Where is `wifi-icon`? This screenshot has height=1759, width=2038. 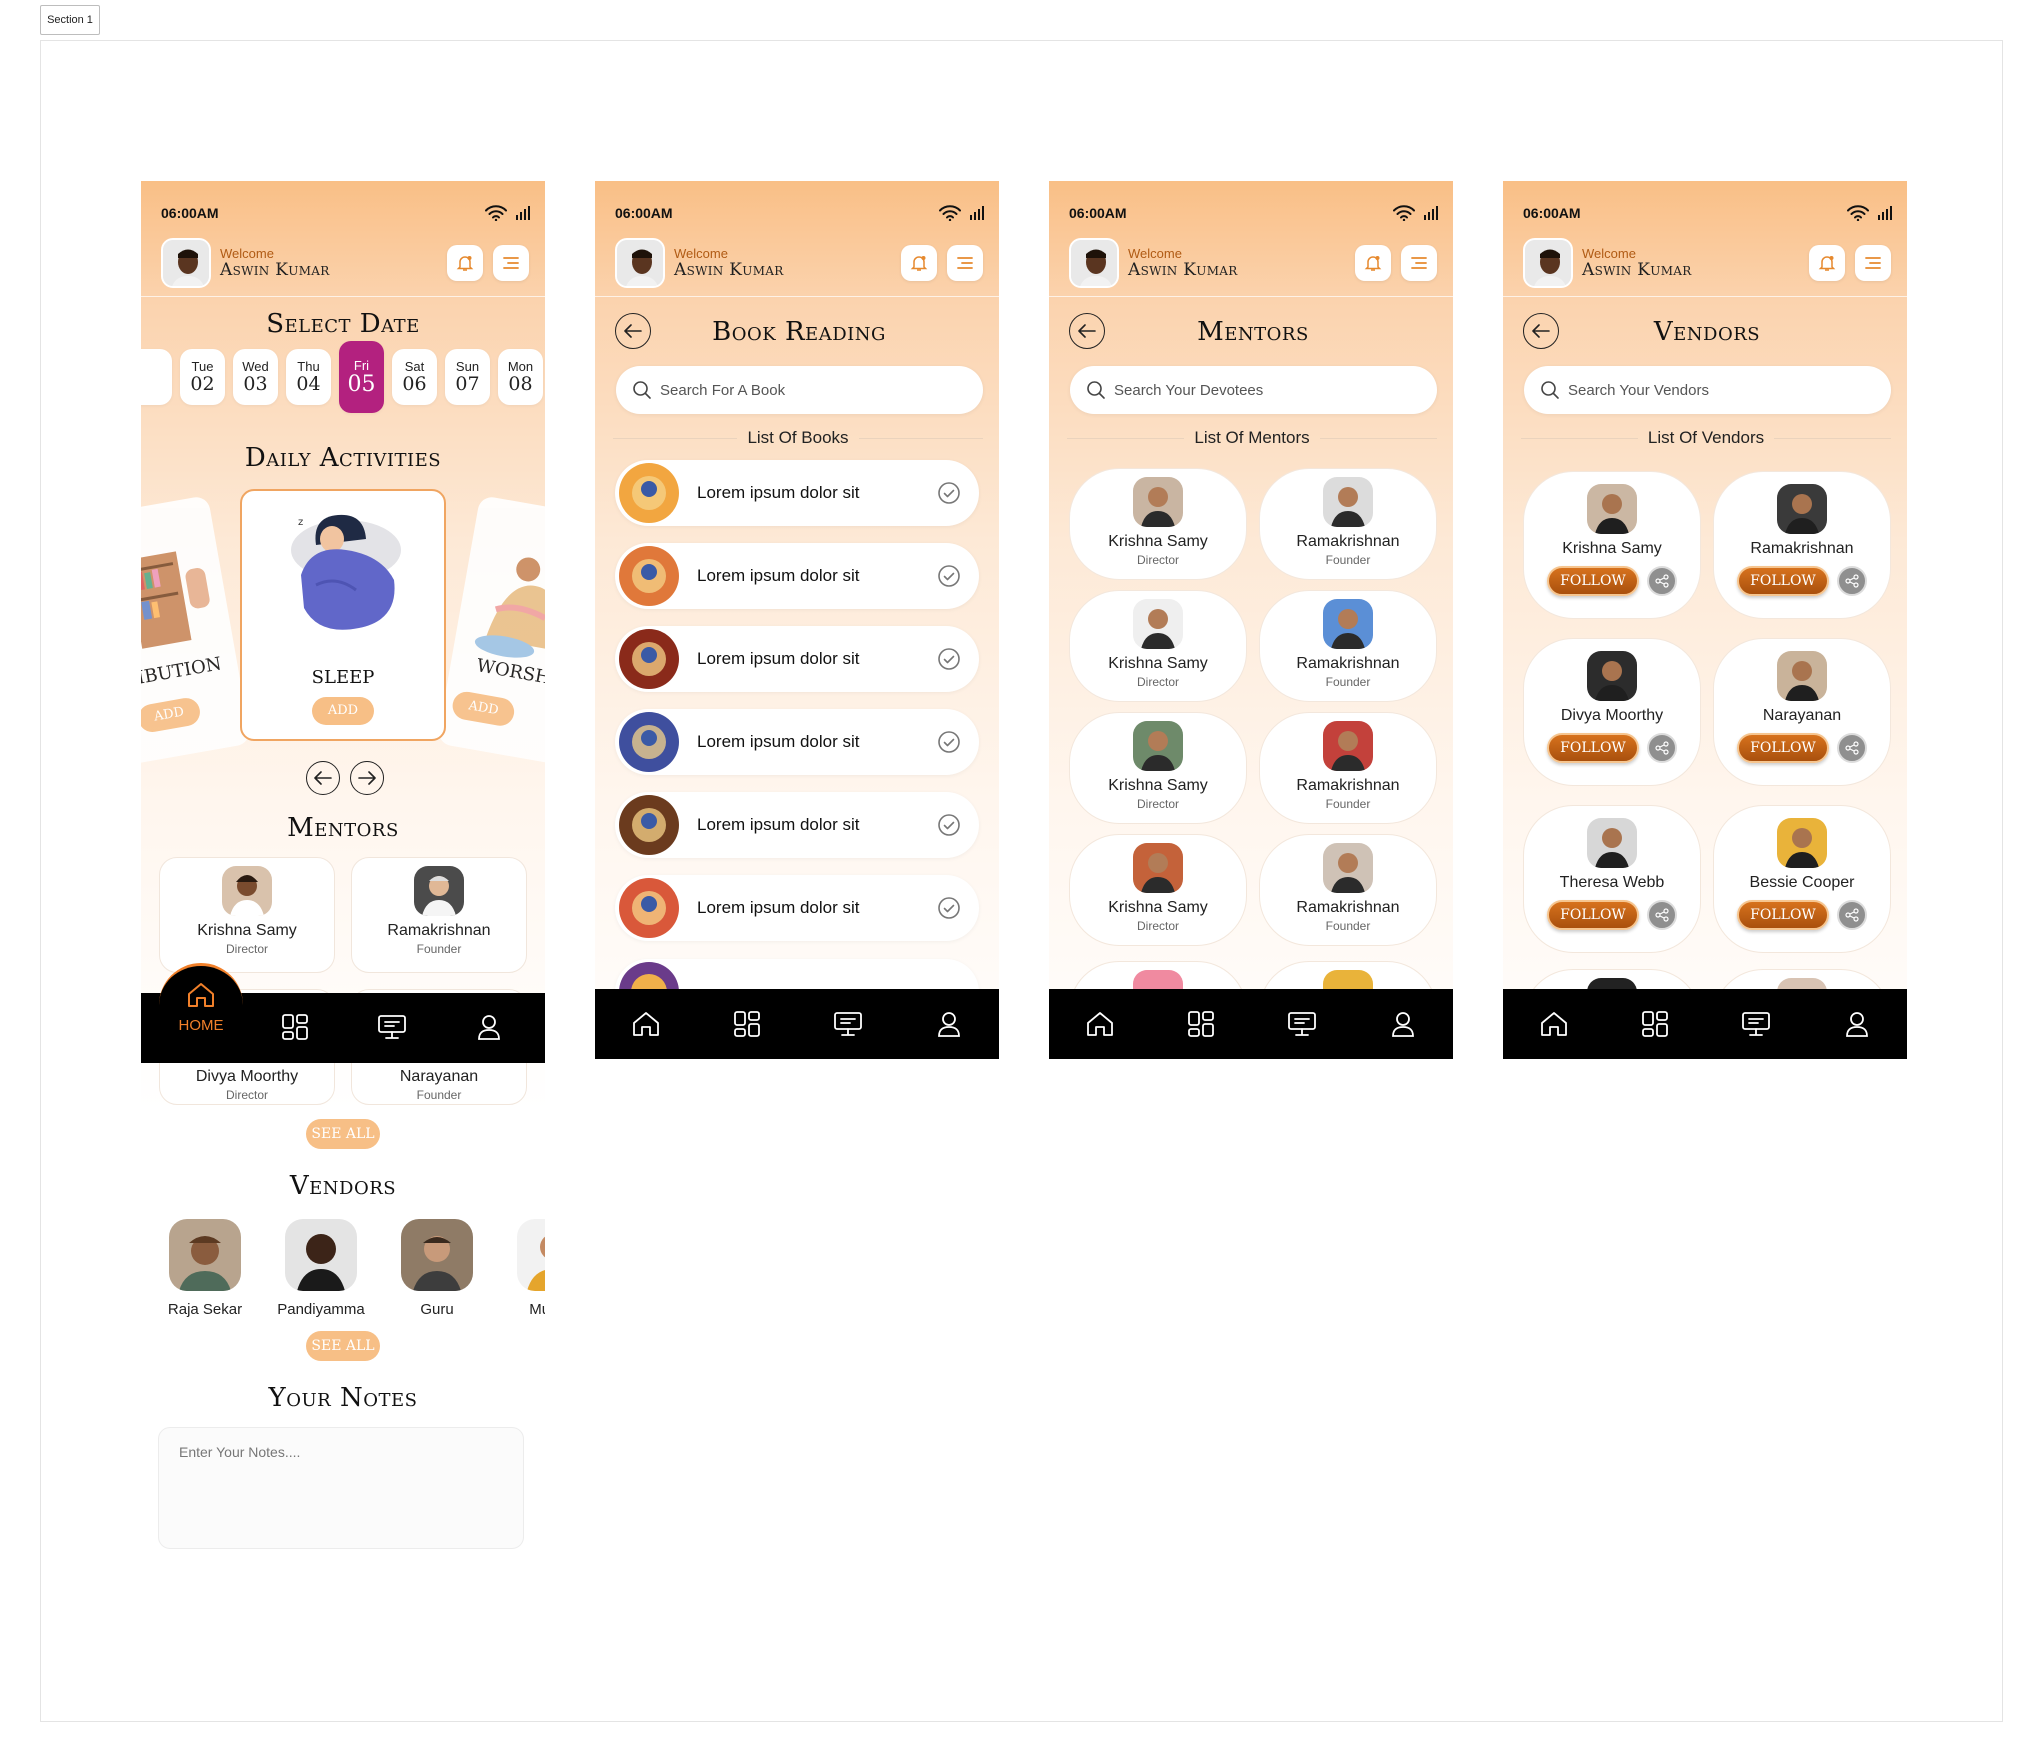
wifi-icon is located at coordinates (1858, 213).